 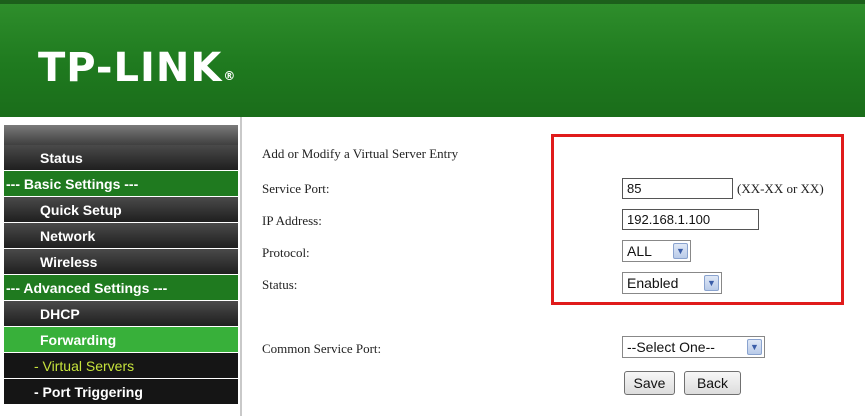 What do you see at coordinates (121, 392) in the screenshot?
I see `sidebar-item-port-triggering: - Port Triggering` at bounding box center [121, 392].